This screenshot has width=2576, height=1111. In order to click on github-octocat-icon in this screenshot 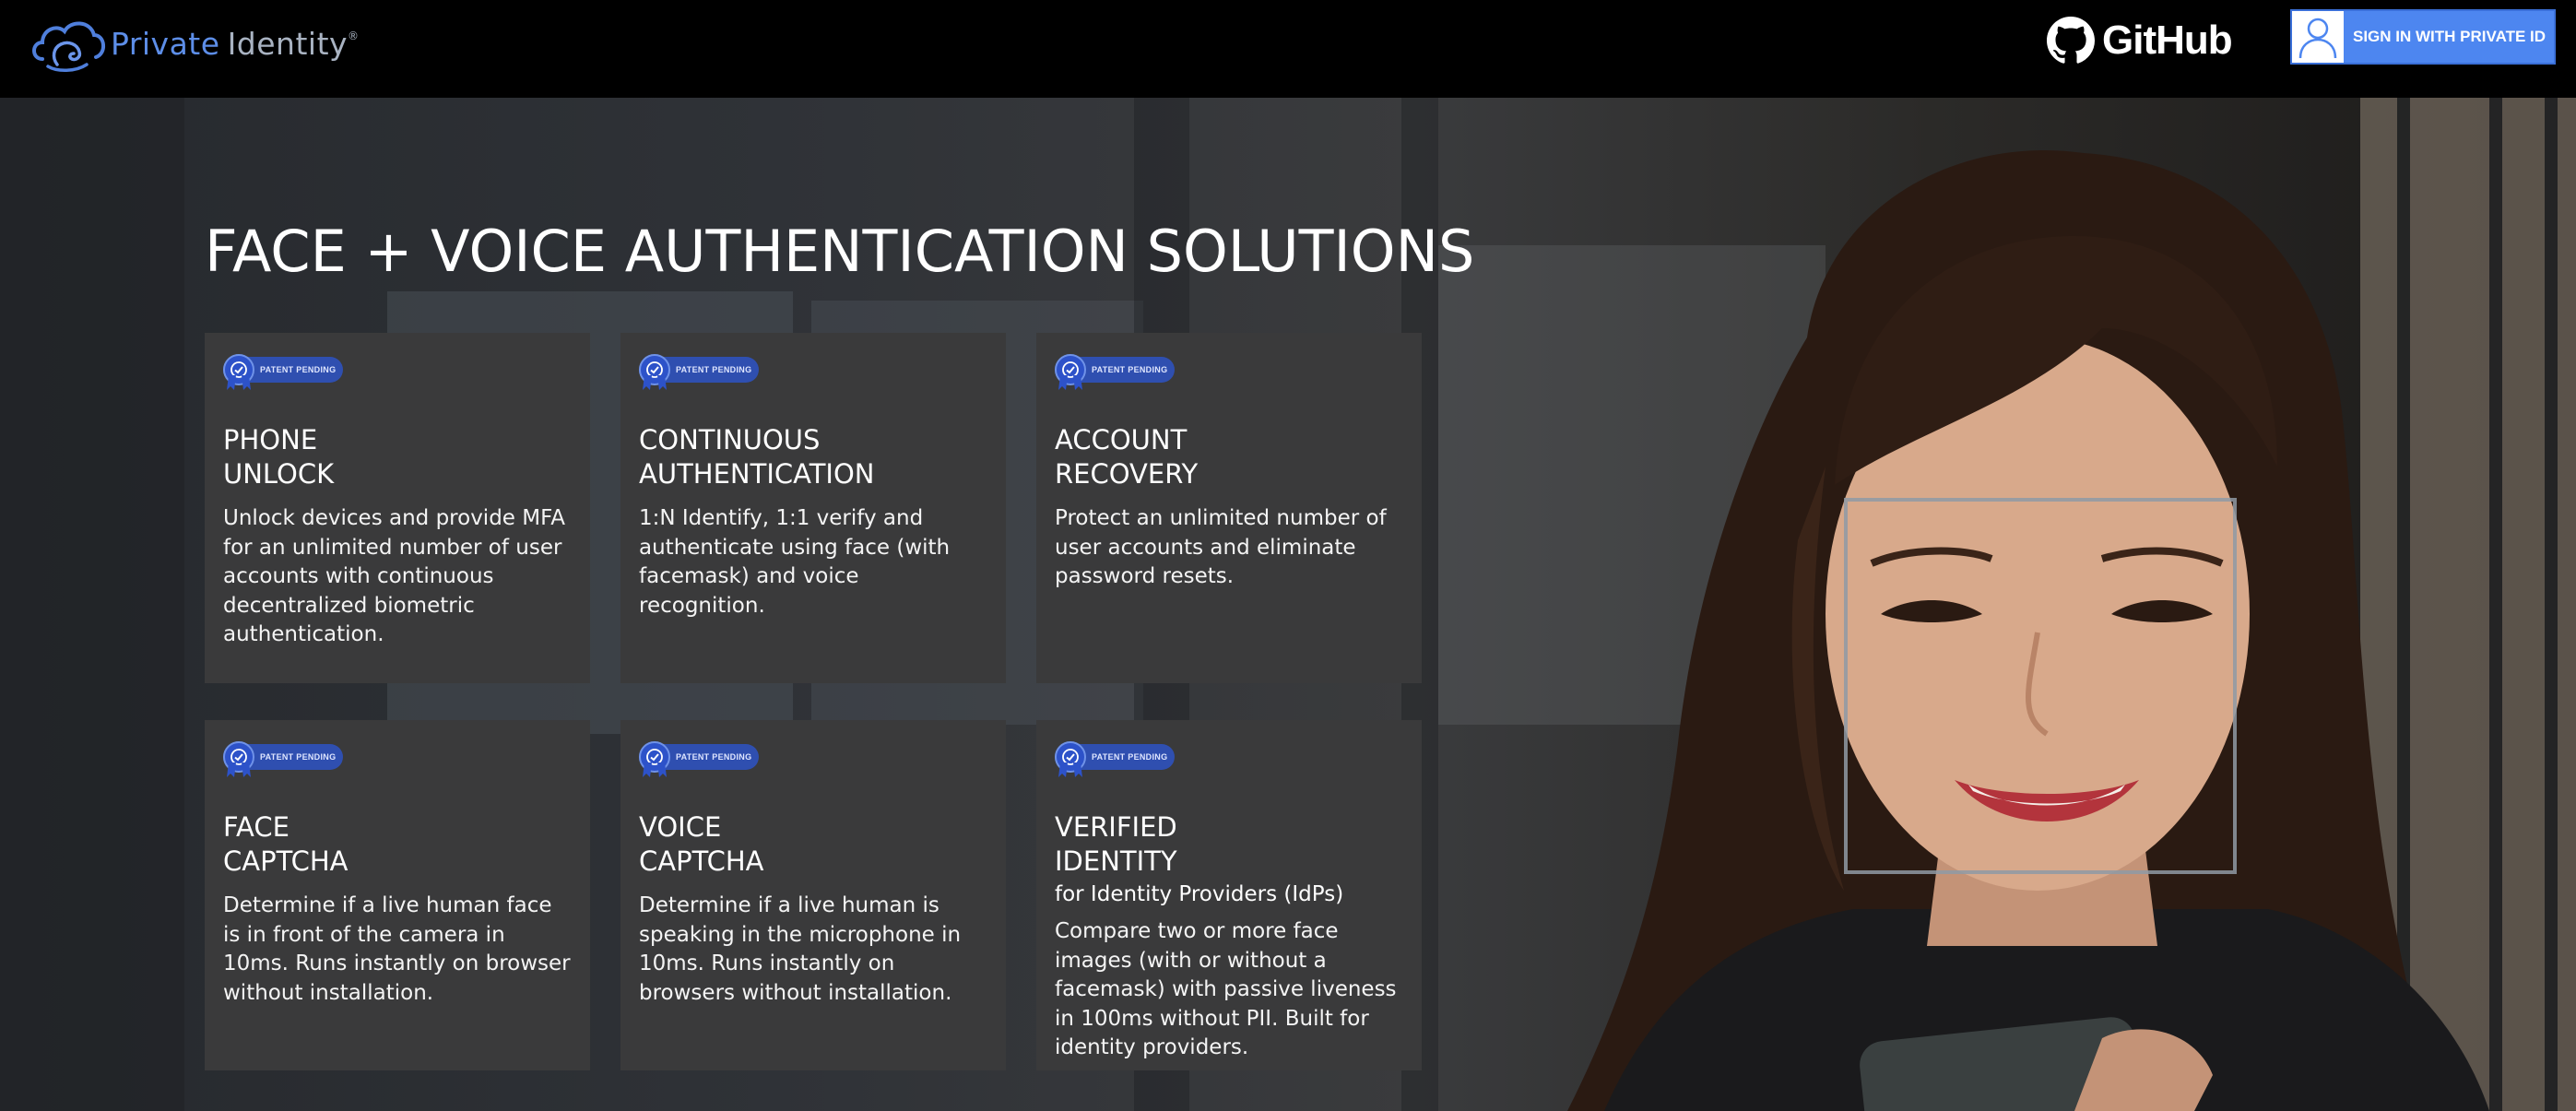, I will do `click(2071, 41)`.